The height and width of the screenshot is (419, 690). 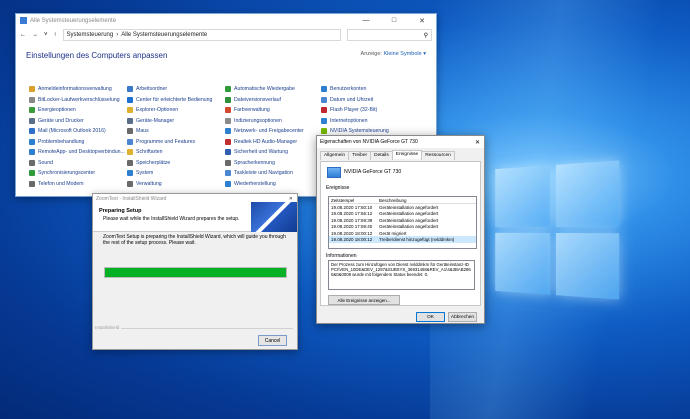 What do you see at coordinates (407, 154) in the screenshot?
I see `tab-ereignisse: Ereignisse` at bounding box center [407, 154].